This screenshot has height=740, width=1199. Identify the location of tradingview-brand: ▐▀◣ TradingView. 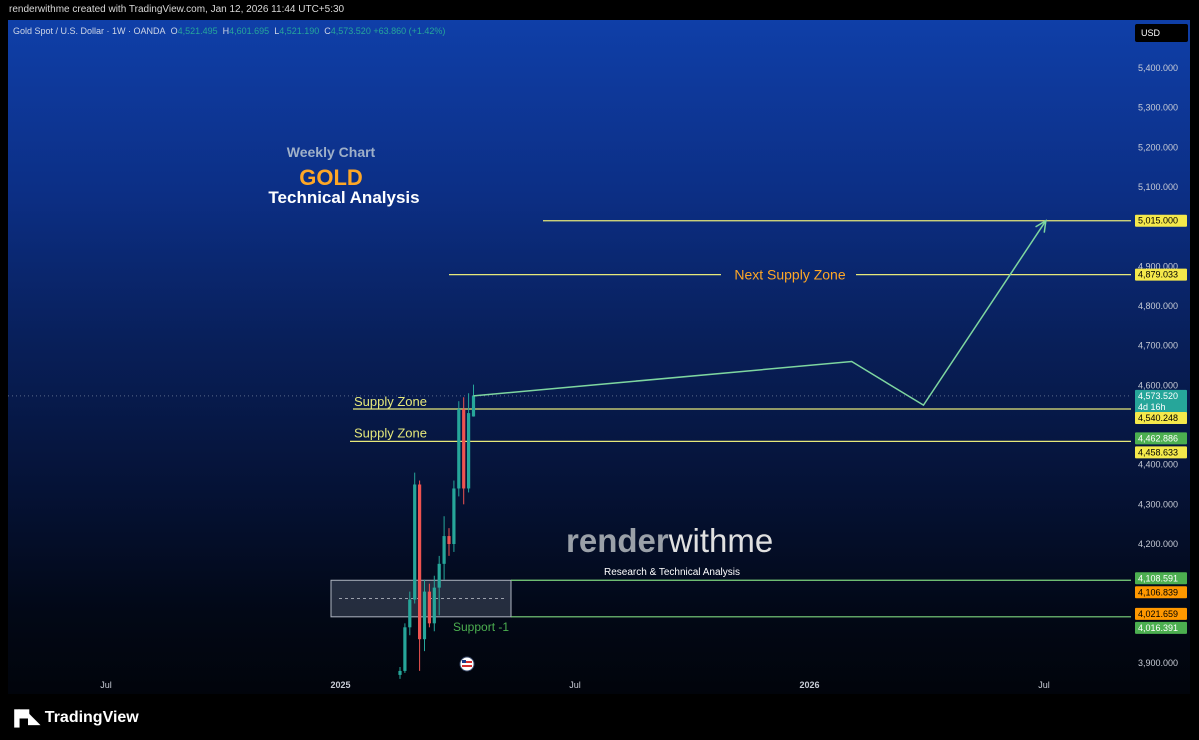
(74, 718).